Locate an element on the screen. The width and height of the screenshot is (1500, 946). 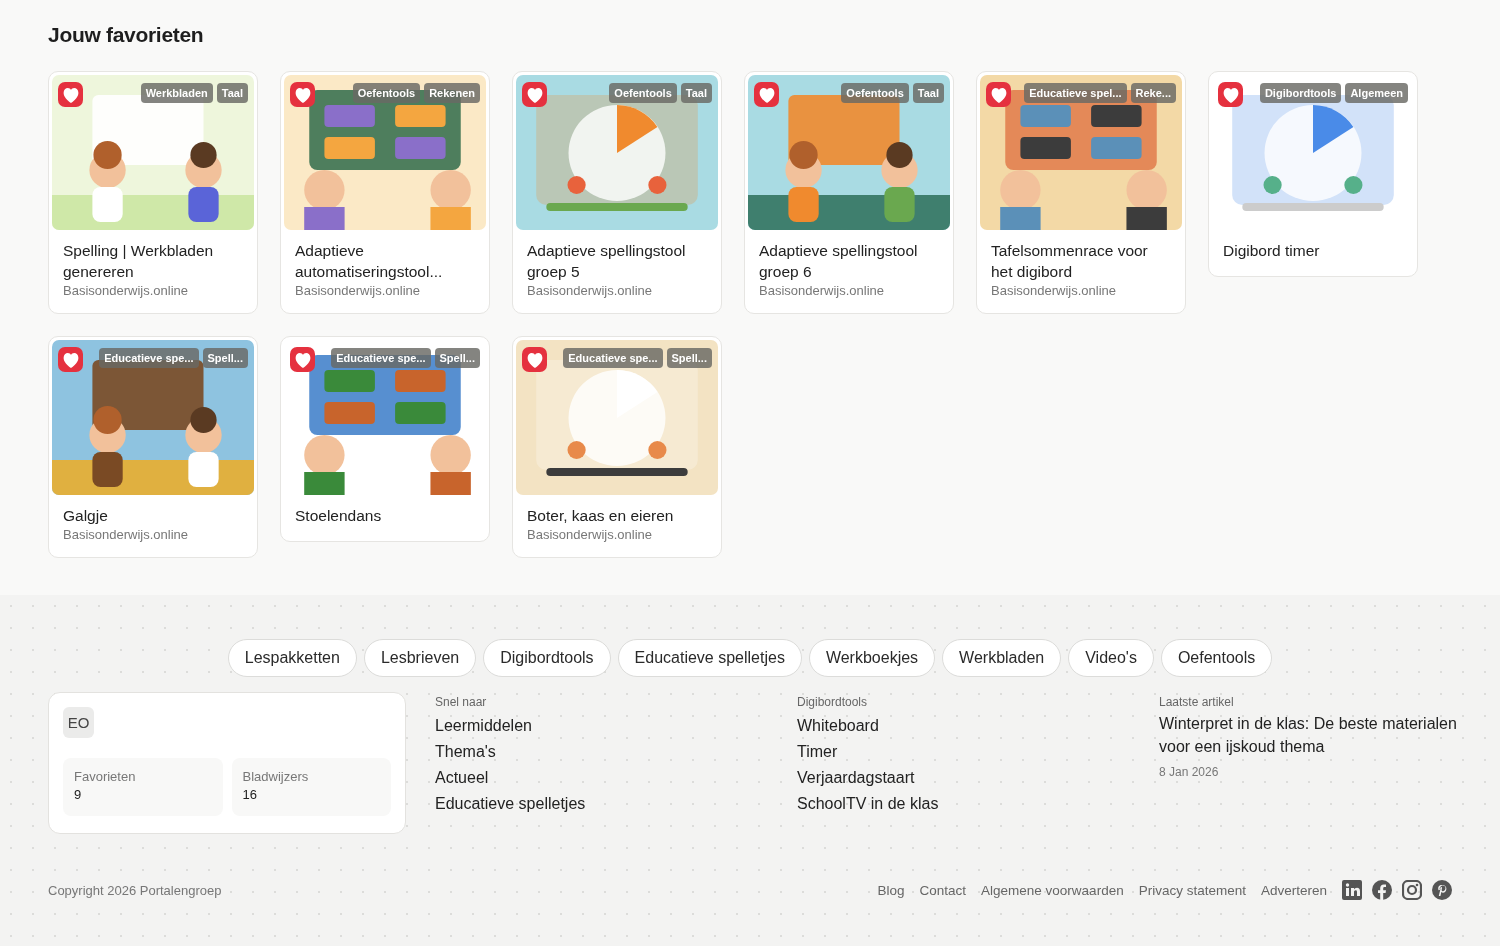
footer-link: Timer is located at coordinates (817, 752).